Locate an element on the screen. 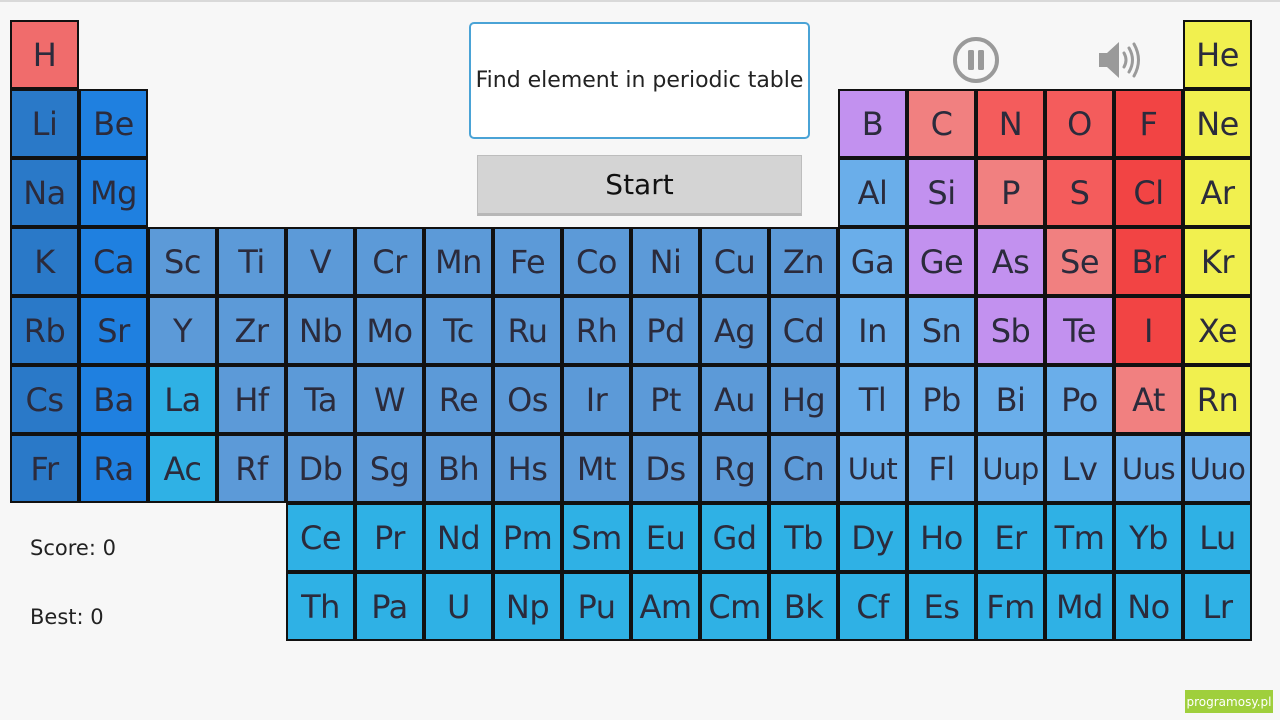  element-cell-es: Es is located at coordinates (941, 606).